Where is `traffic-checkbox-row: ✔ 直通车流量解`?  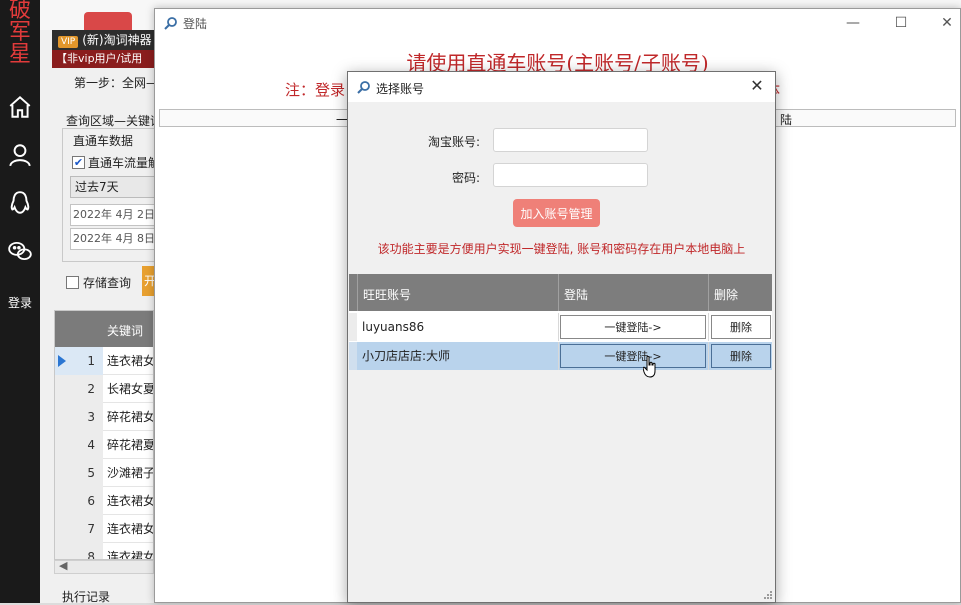
traffic-checkbox-row: ✔ 直通车流量解 is located at coordinates (116, 162).